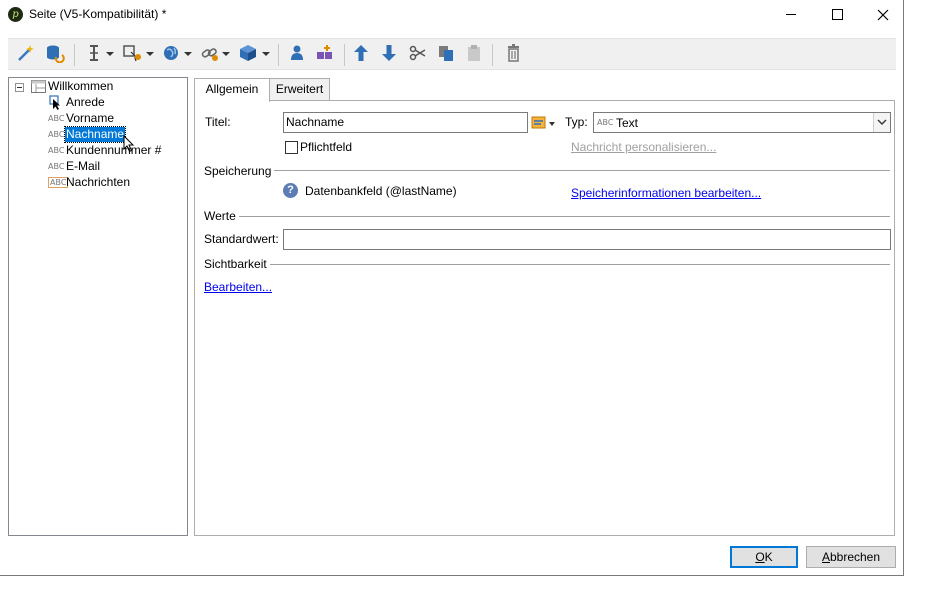  What do you see at coordinates (90, 118) in the screenshot?
I see `tree-item-label: Vorname` at bounding box center [90, 118].